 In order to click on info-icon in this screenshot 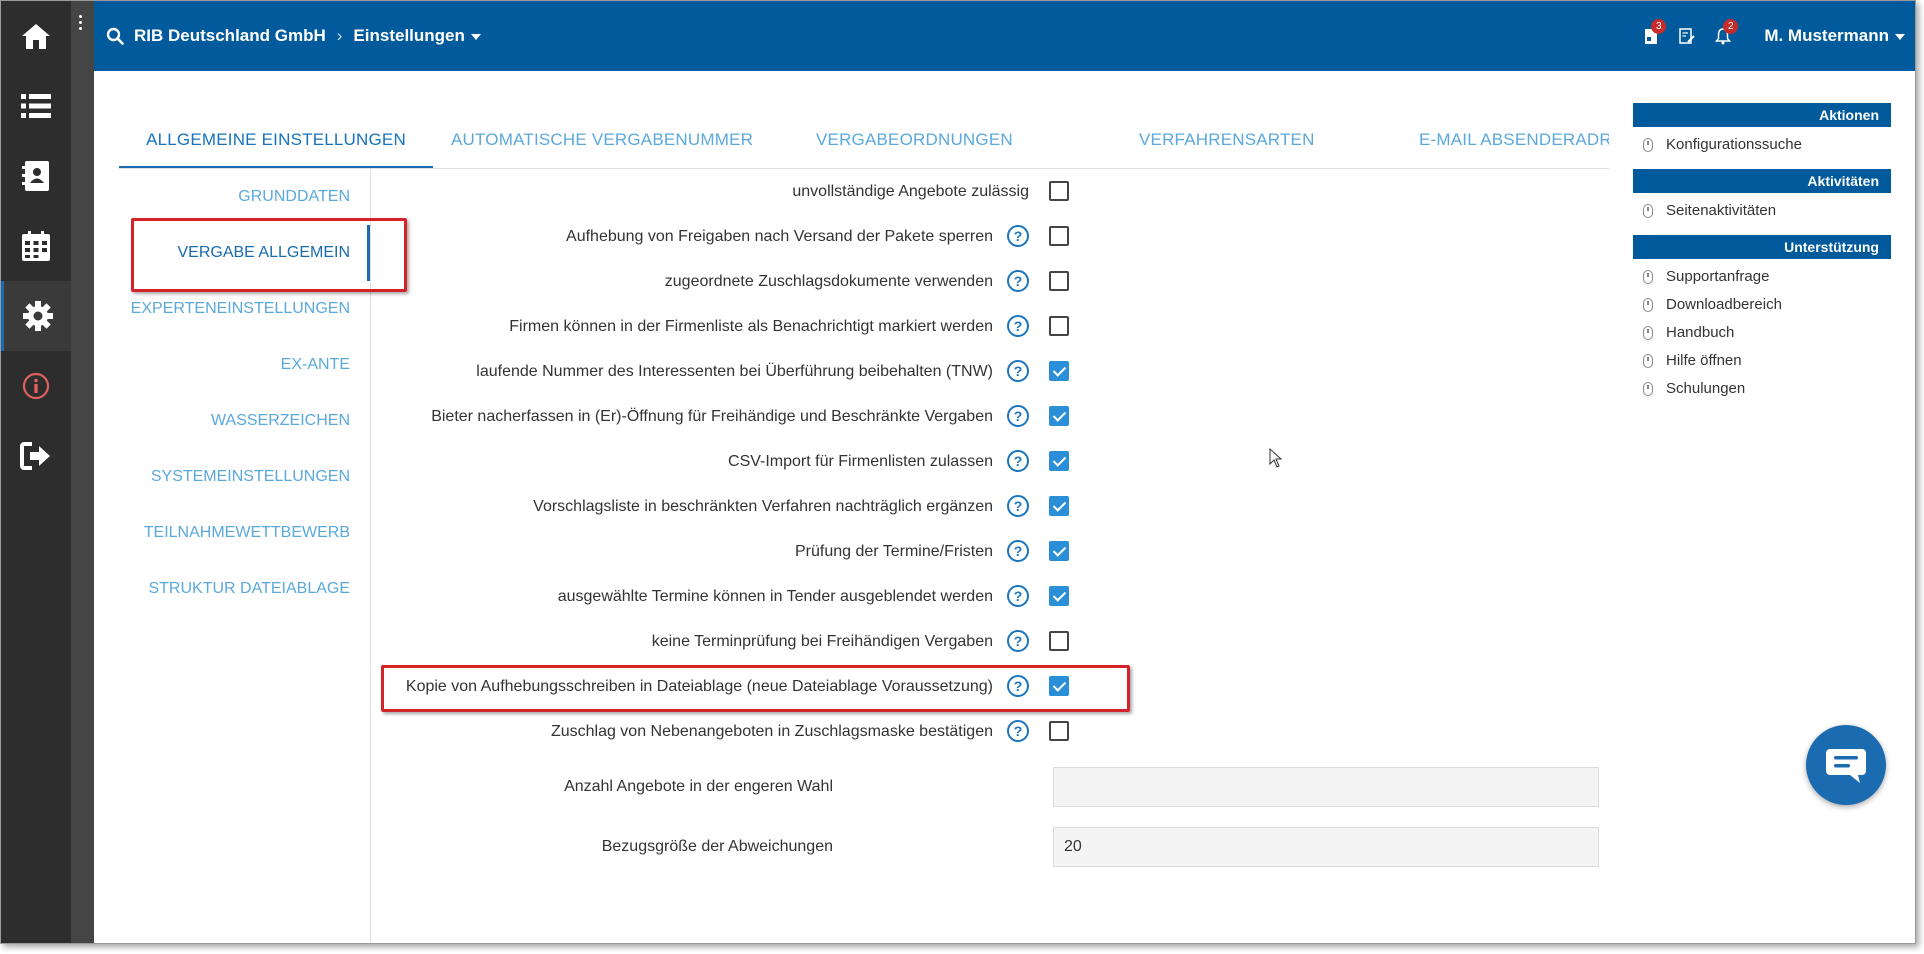, I will do `click(36, 386)`.